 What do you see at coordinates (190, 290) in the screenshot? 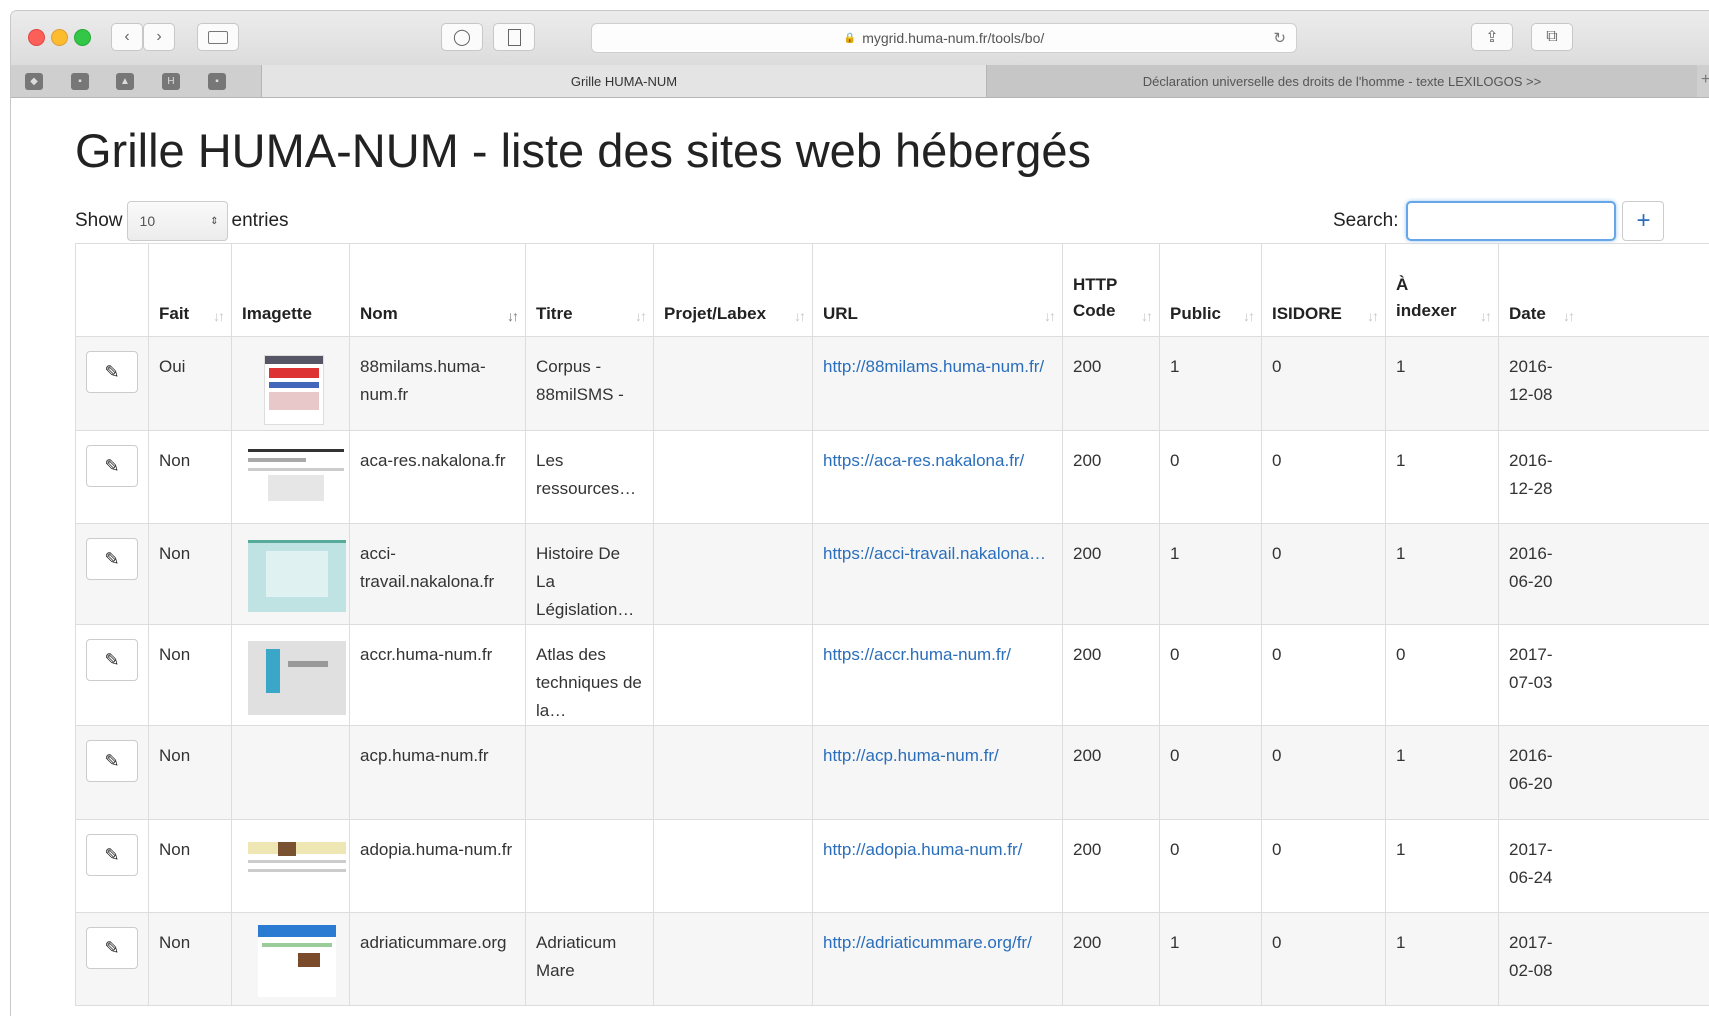
I see `column-header-fait: Fait↓↑` at bounding box center [190, 290].